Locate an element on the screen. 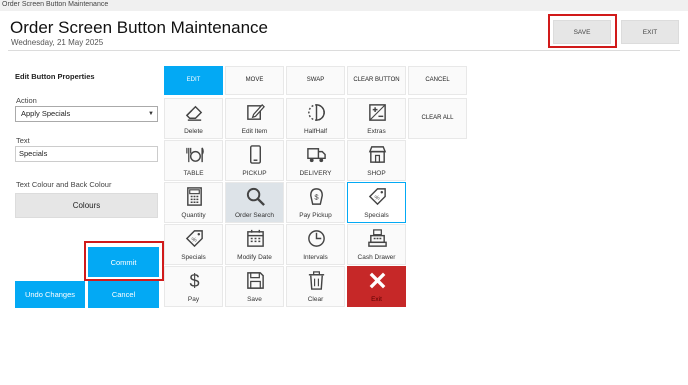 The height and width of the screenshot is (385, 688). calendar-icon is located at coordinates (255, 238).